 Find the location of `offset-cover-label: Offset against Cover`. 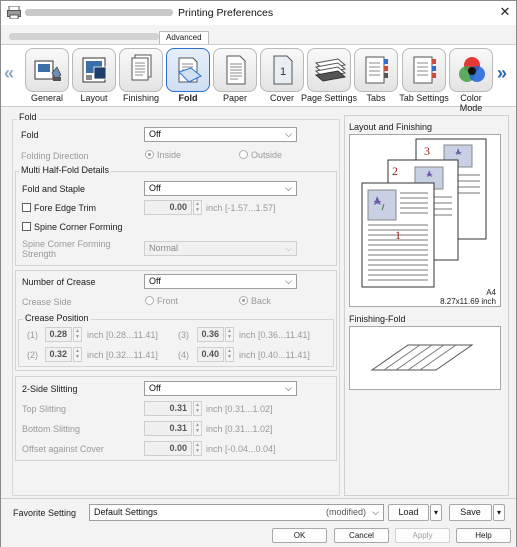

offset-cover-label: Offset against Cover is located at coordinates (63, 449).